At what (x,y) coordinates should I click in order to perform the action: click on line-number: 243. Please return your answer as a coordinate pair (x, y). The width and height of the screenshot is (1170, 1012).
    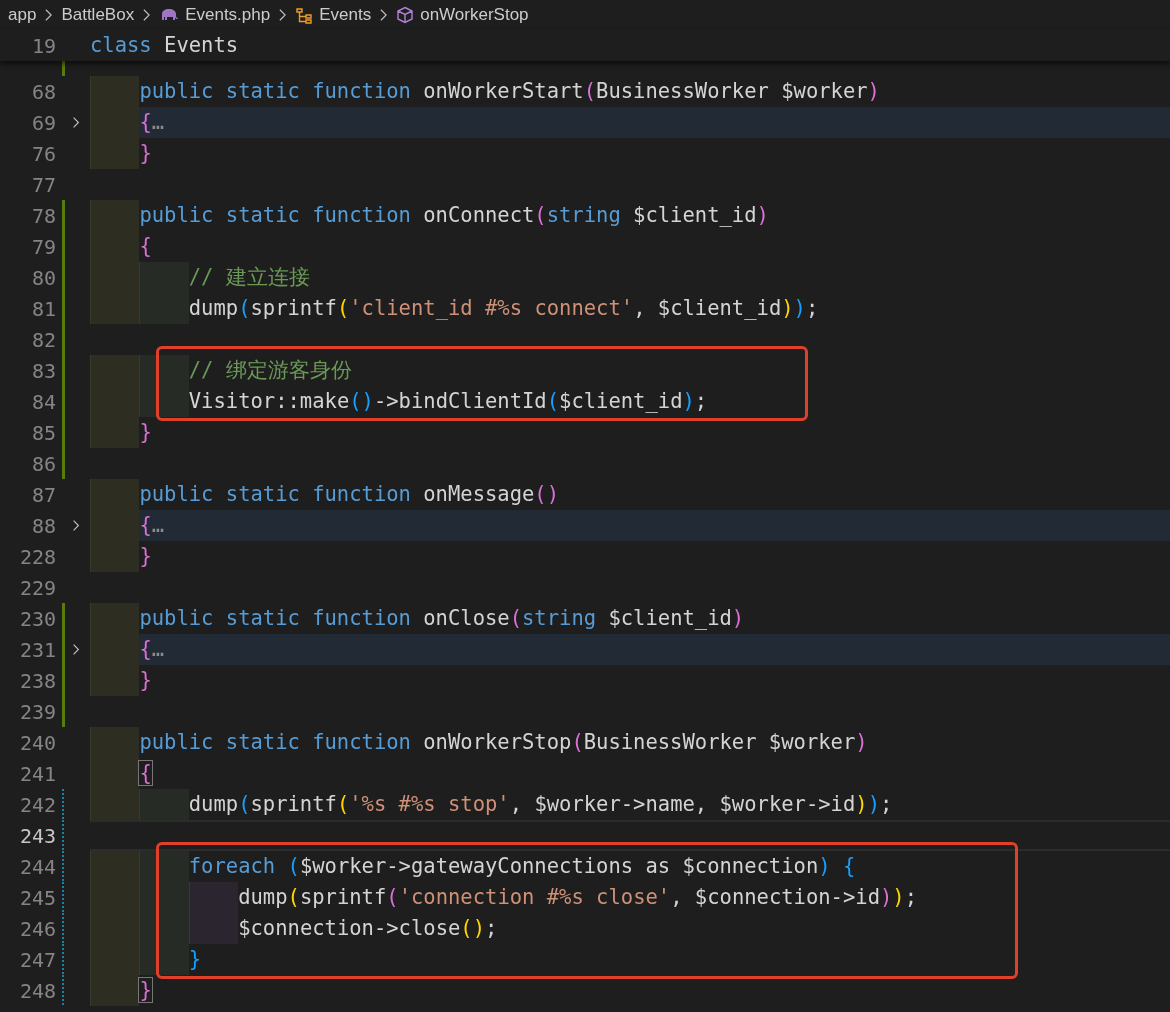
    Looking at the image, I should click on (37, 835).